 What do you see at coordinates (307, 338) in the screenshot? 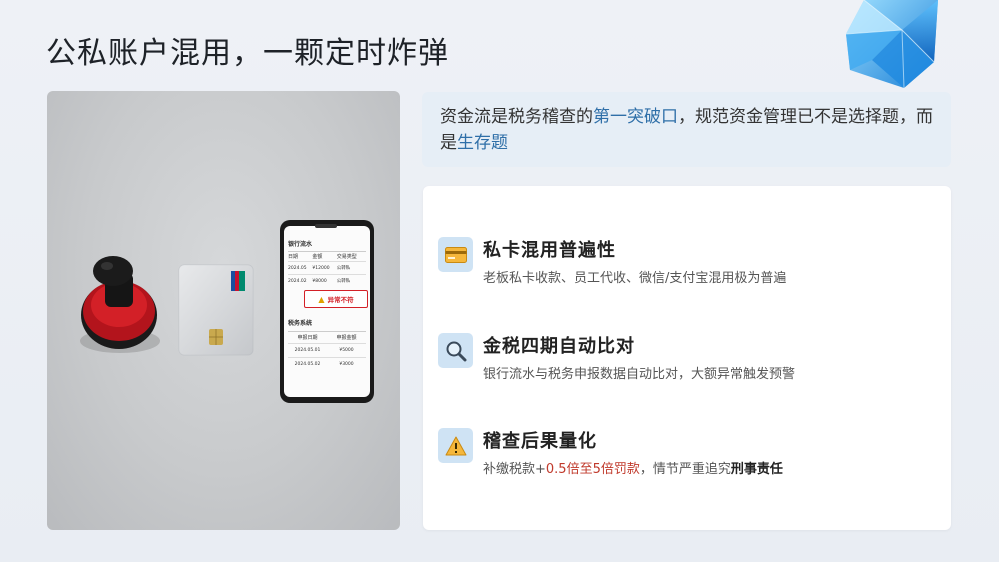
I see `phone-header: 申报日期` at bounding box center [307, 338].